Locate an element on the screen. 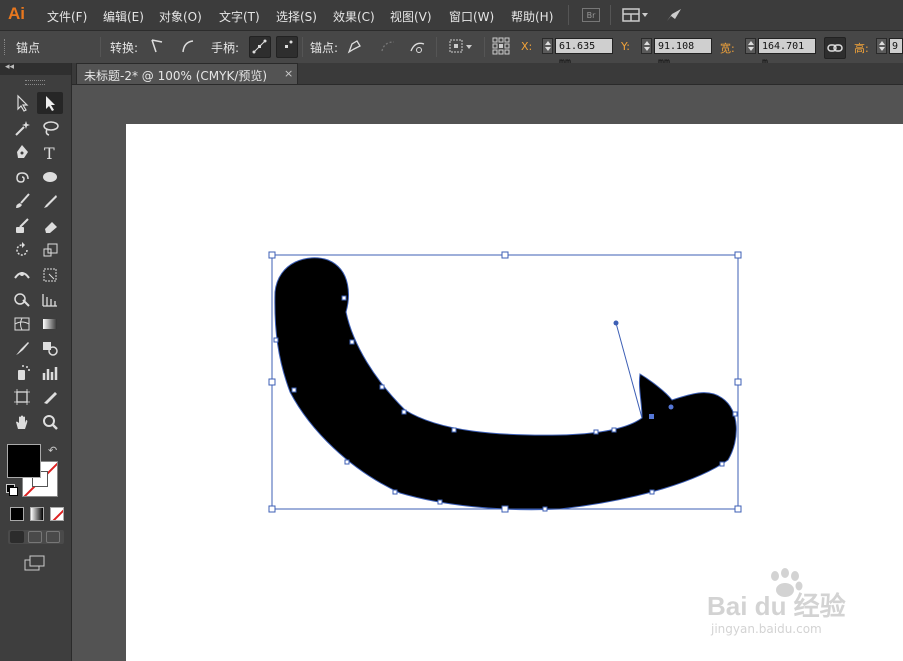  watermark-brand: Bai du 经验 is located at coordinates (776, 606).